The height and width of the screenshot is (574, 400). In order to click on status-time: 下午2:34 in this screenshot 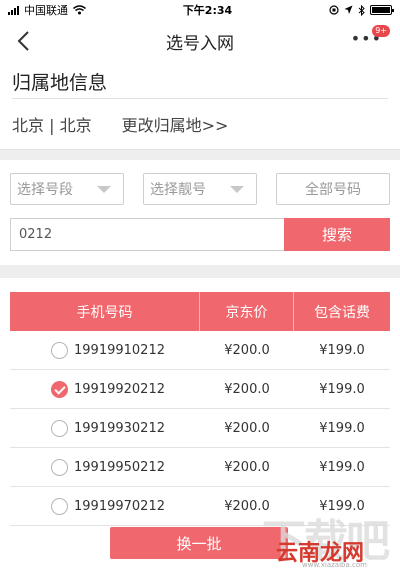, I will do `click(207, 10)`.